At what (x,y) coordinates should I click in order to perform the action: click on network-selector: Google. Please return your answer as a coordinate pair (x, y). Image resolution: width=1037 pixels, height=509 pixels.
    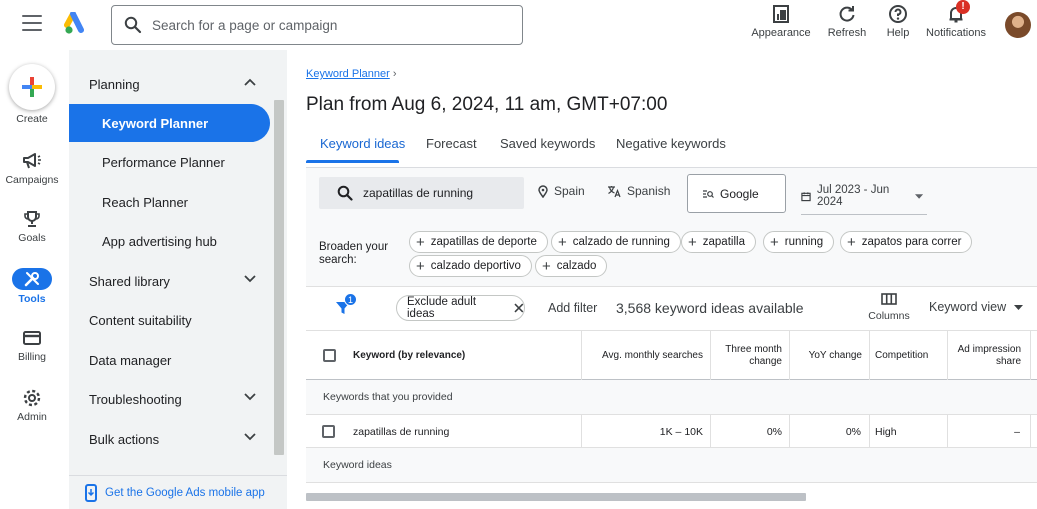
    Looking at the image, I should click on (736, 193).